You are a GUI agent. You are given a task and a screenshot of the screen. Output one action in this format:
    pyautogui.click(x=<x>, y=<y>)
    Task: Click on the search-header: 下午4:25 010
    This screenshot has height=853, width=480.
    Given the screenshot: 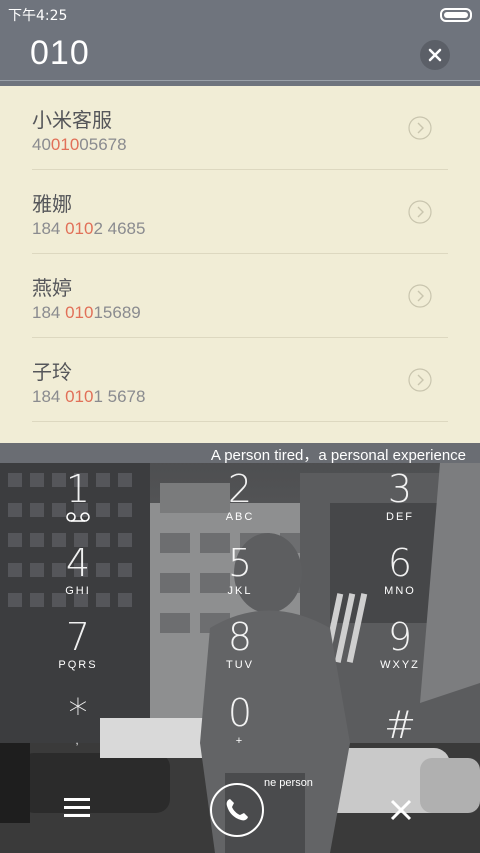 What is the action you would take?
    pyautogui.click(x=240, y=43)
    